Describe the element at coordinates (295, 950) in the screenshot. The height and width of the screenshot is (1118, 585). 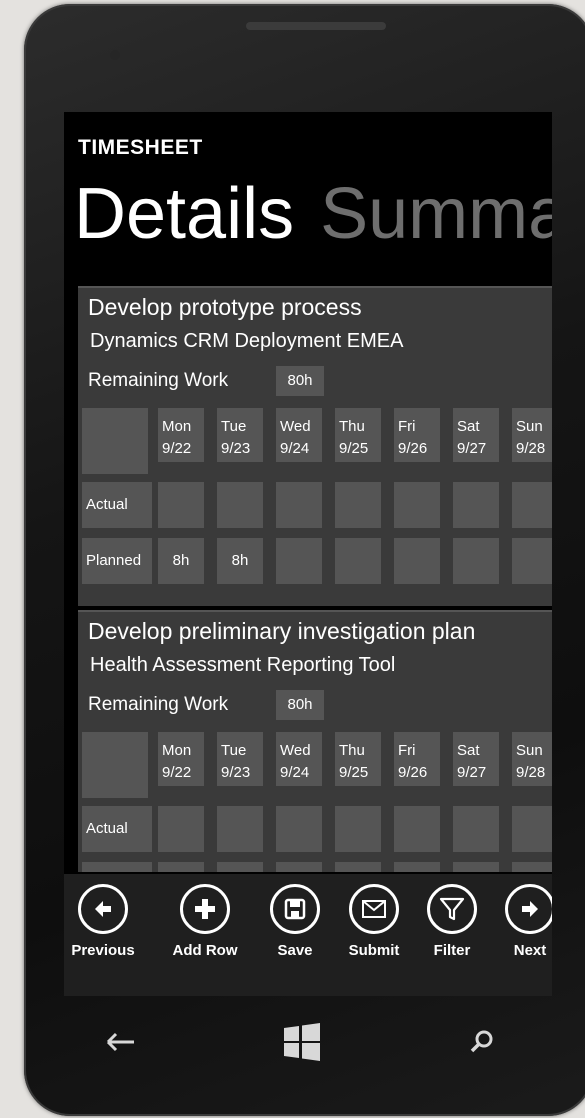
I see `save-label: Save` at that location.